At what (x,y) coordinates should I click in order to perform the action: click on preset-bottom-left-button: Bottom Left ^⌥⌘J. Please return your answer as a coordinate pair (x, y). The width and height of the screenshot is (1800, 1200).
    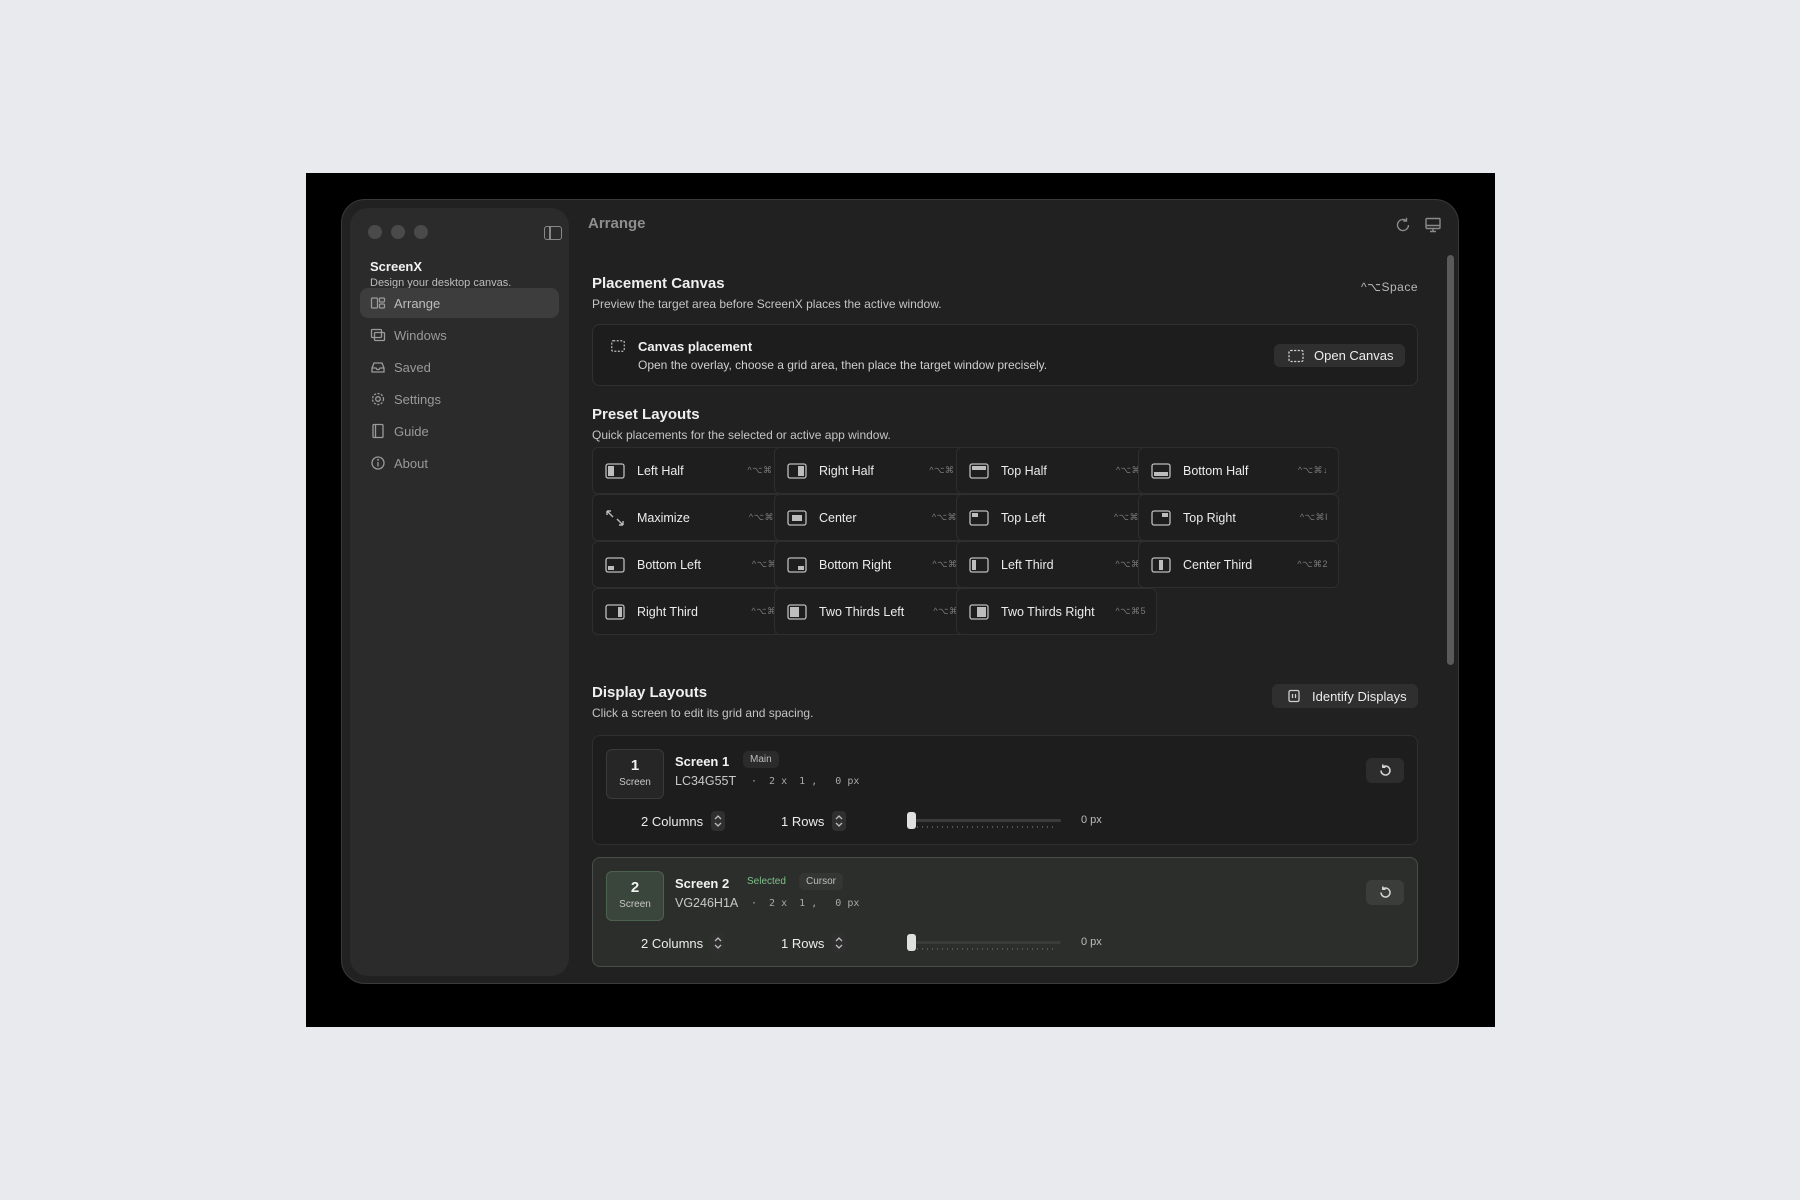
    Looking at the image, I should click on (692, 564).